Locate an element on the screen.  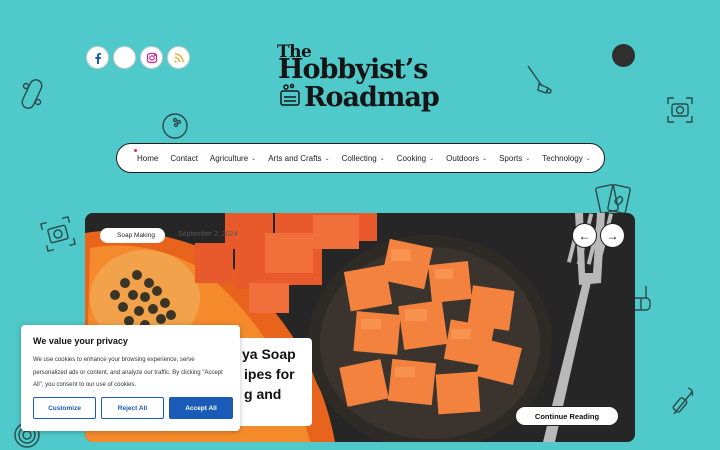
nav-contact-label: Contact is located at coordinates (184, 158).